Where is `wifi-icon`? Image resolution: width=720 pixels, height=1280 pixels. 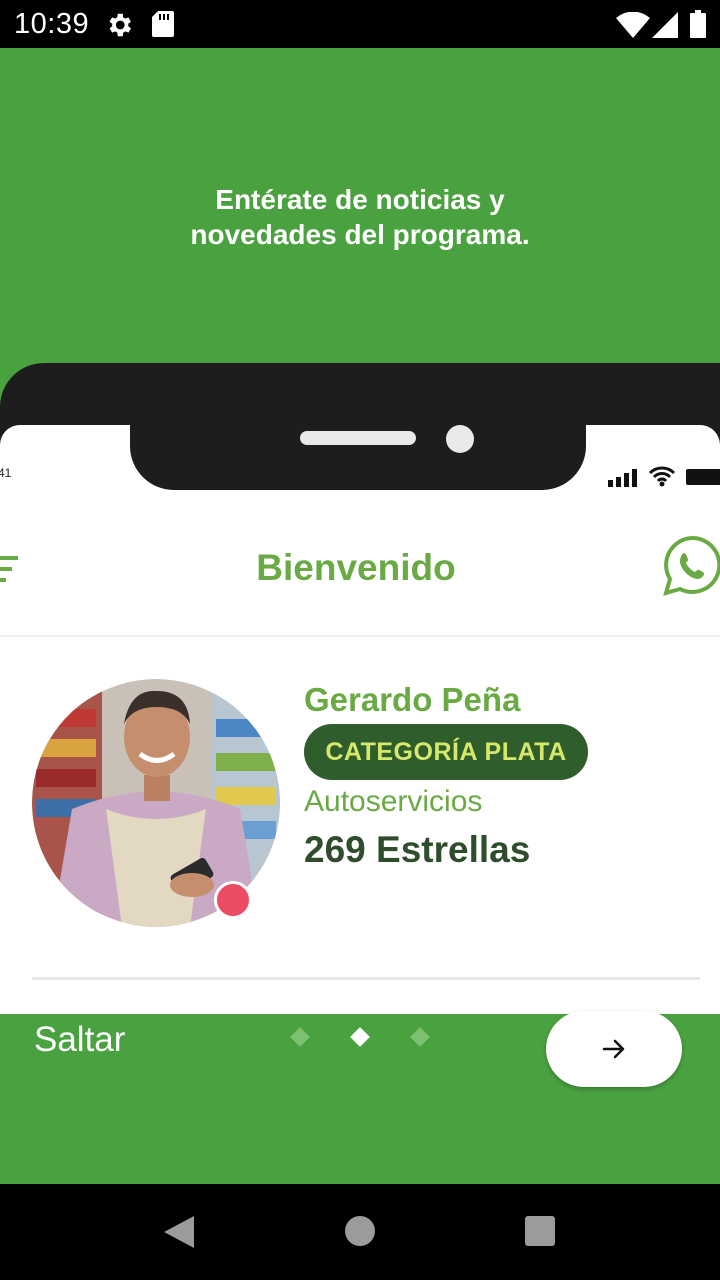 wifi-icon is located at coordinates (633, 25).